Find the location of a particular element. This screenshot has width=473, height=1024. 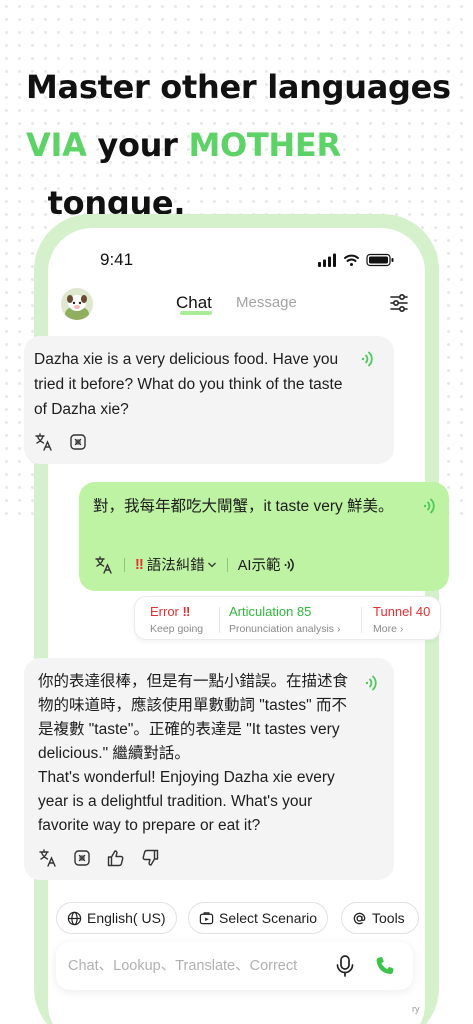

tab-chat: Chat is located at coordinates (194, 303).